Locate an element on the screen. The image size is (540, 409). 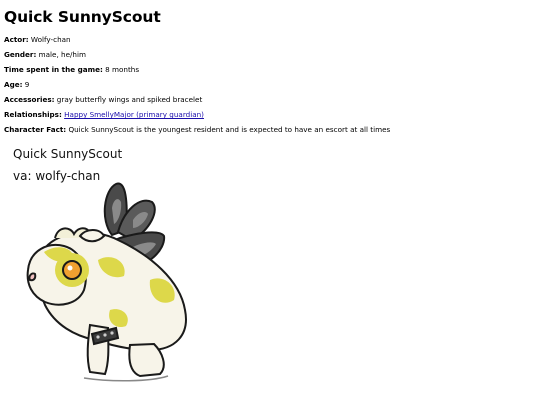
field-label: Actor: is located at coordinates (16, 39).